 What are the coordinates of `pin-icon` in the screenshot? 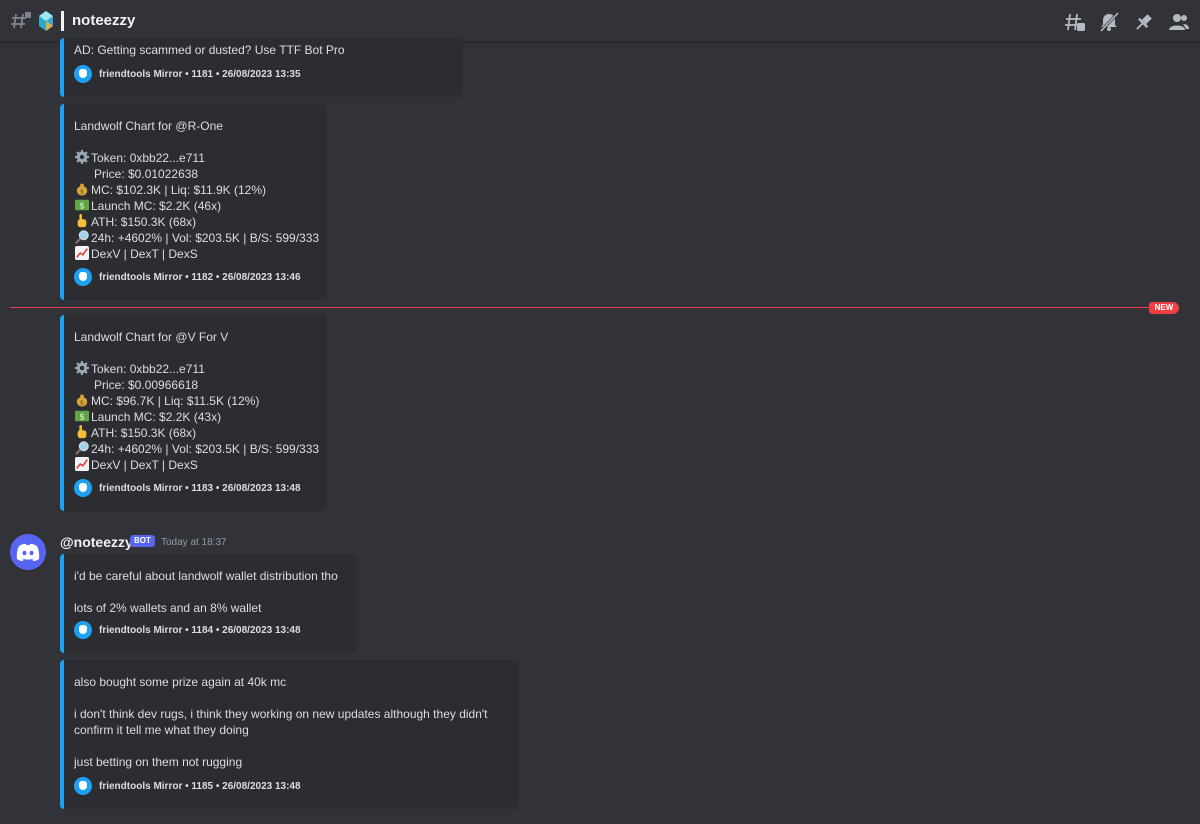 It's located at (1144, 22).